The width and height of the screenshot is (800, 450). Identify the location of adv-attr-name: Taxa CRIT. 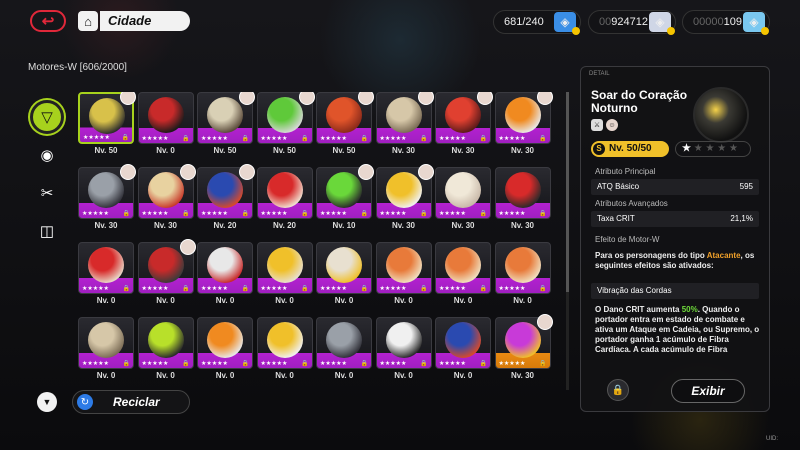
(616, 218).